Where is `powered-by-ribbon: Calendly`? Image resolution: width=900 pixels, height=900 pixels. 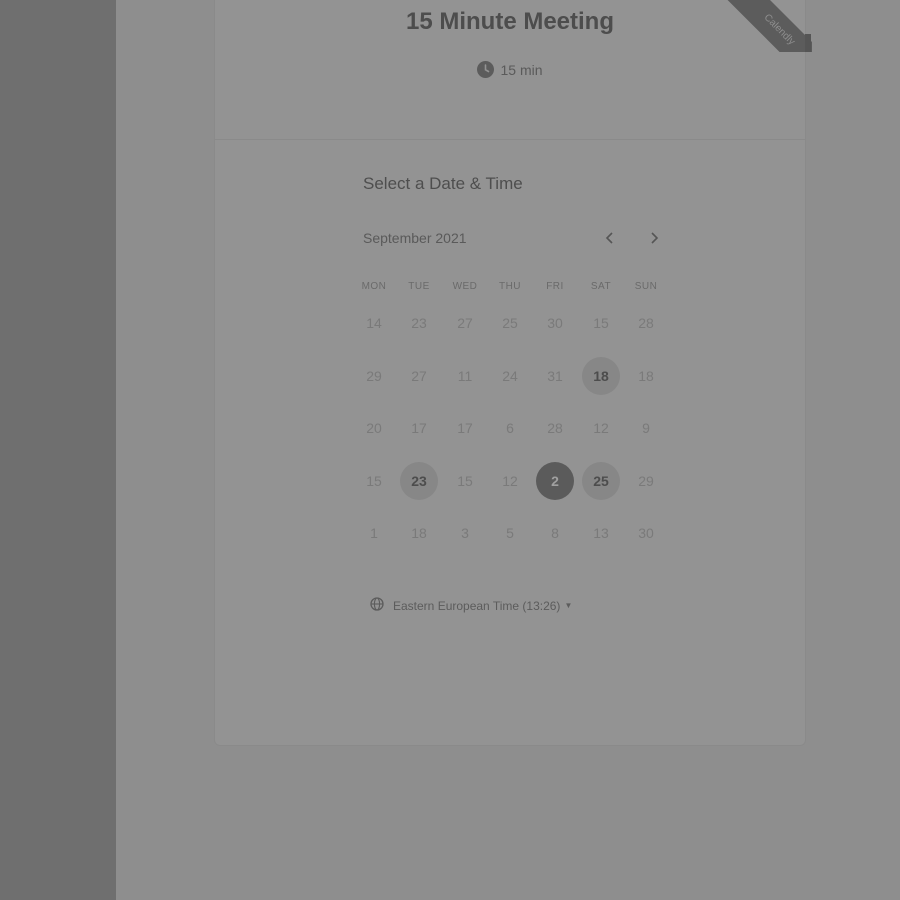 powered-by-ribbon: Calendly is located at coordinates (766, 26).